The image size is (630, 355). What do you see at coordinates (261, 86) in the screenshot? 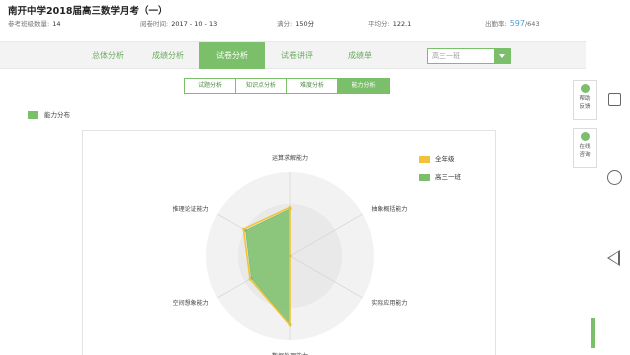
I see `subtab-knowledge: 知识点分析` at bounding box center [261, 86].